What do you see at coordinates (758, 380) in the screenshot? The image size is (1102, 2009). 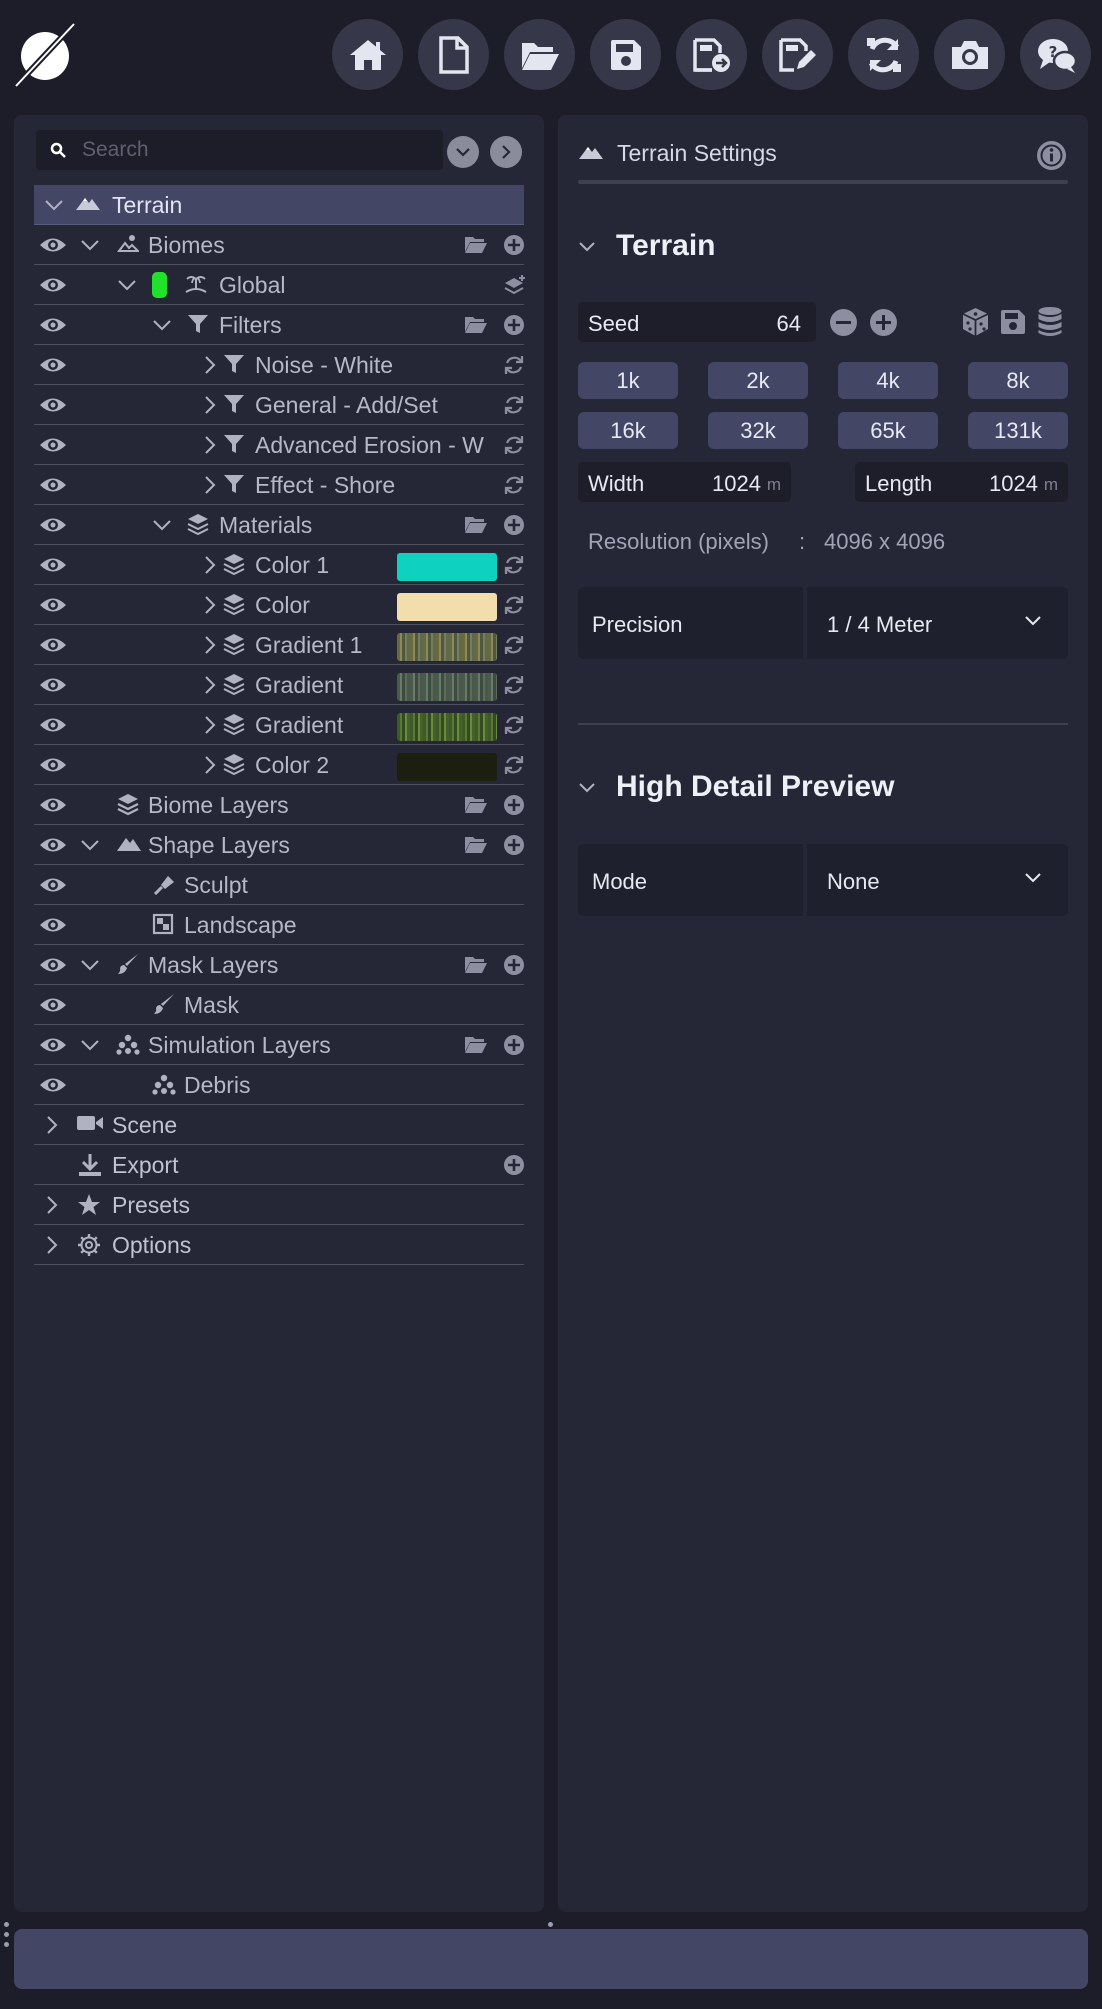 I see `size-preset-2k: 2k` at bounding box center [758, 380].